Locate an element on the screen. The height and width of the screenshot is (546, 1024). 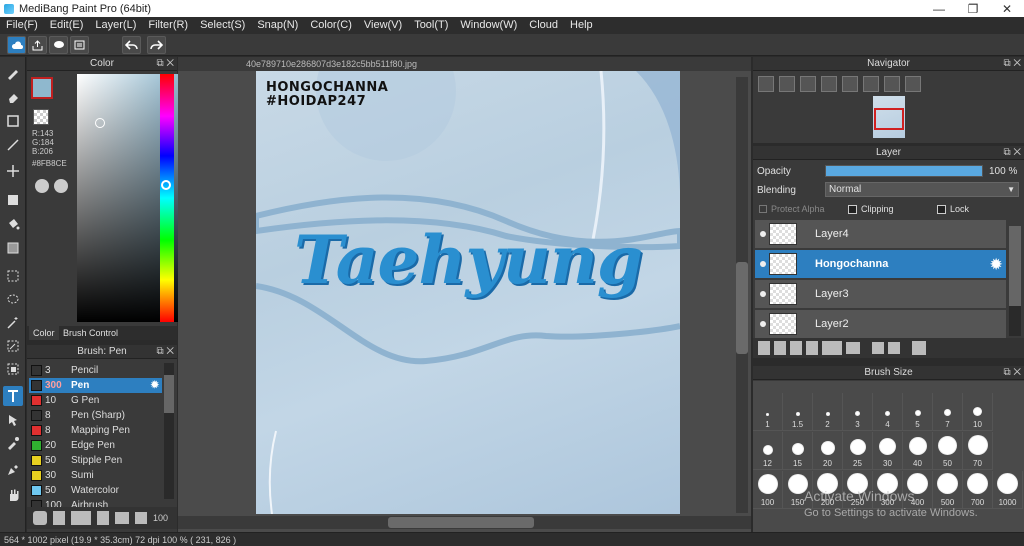
brush-settings-icon is located at coordinates (40, 518).